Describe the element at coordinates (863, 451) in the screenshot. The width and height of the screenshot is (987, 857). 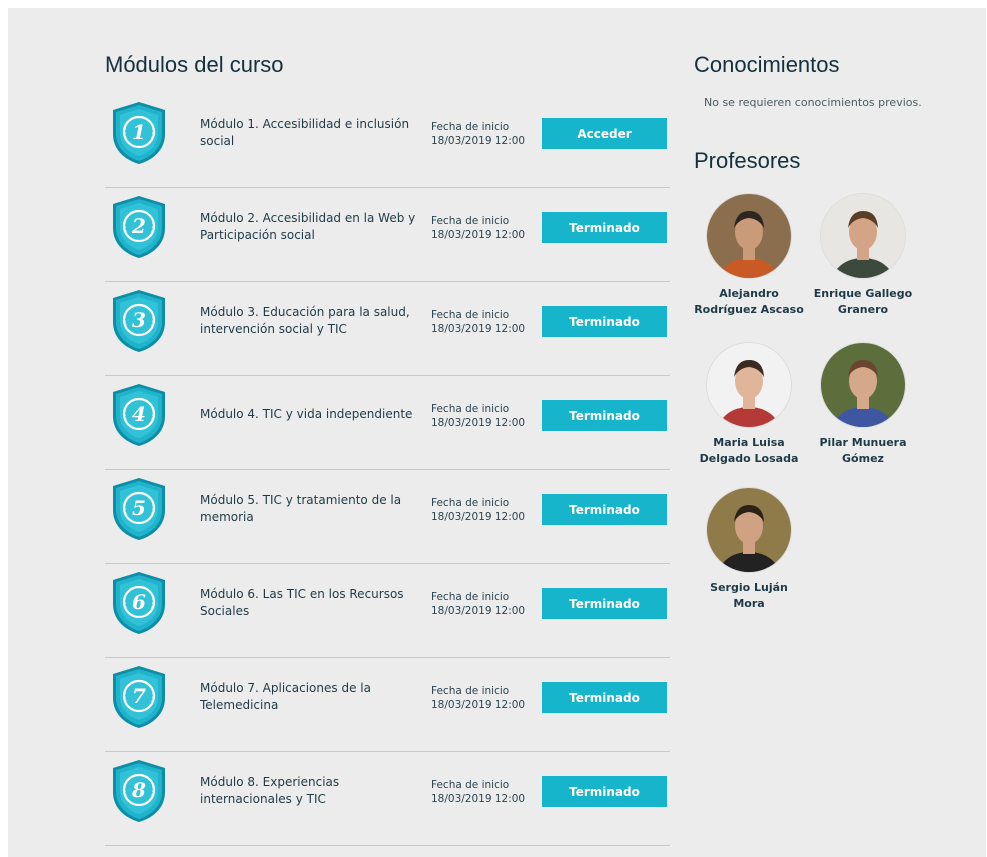
I see `teacher-name: Pilar Munuera Gómez` at that location.